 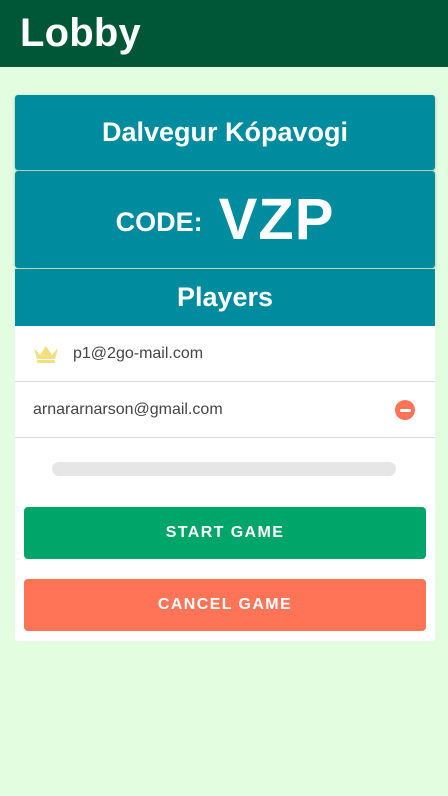 What do you see at coordinates (224, 33) in the screenshot?
I see `top-bar: Lobby` at bounding box center [224, 33].